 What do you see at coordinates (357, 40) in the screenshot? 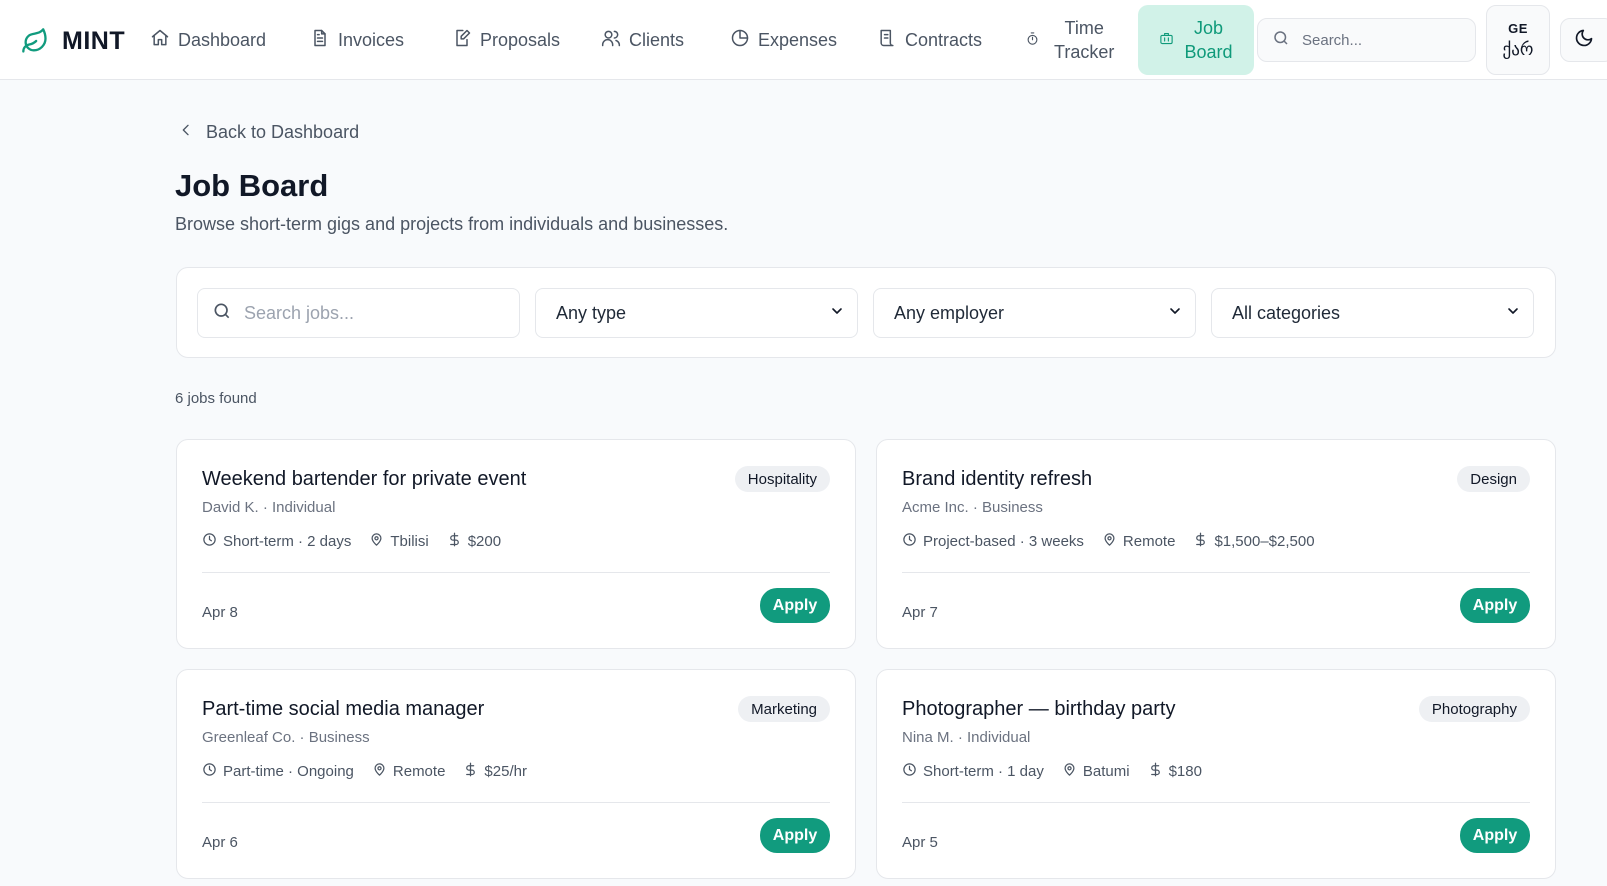
I see `nav-item-invoices: Invoices` at bounding box center [357, 40].